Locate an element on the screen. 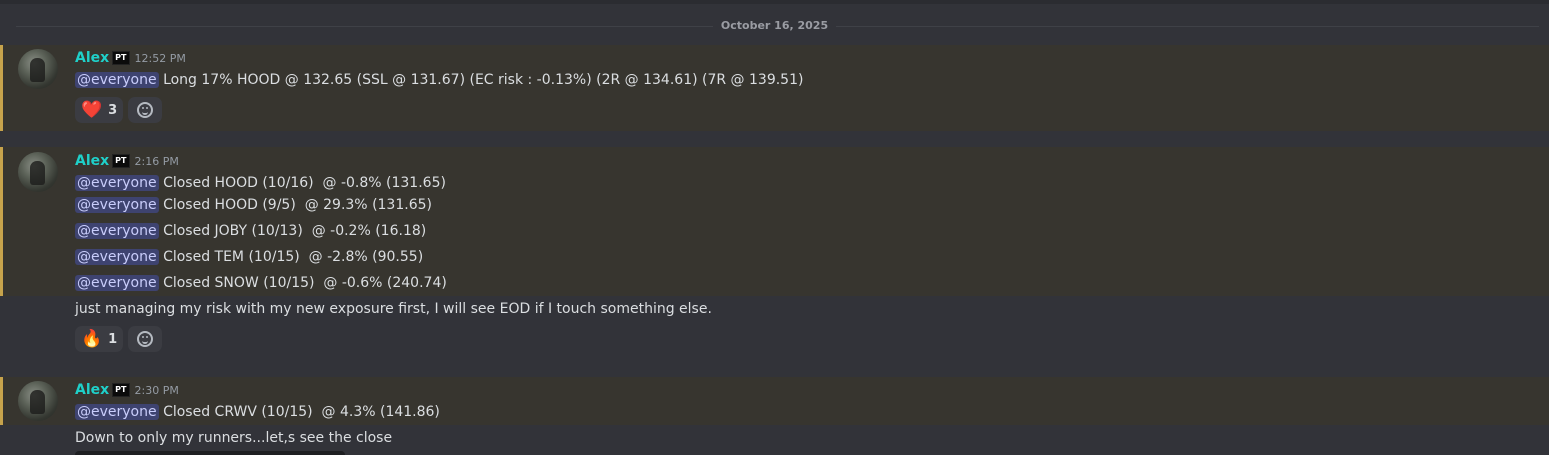 The width and height of the screenshot is (1549, 455). reaction-count: 3 is located at coordinates (113, 110).